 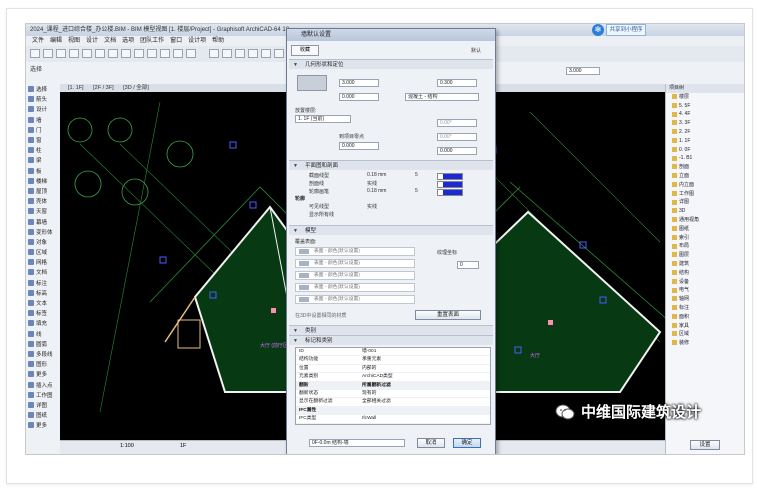 What do you see at coordinates (583, 71) in the screenshot?
I see `info-height-field: 3.000` at bounding box center [583, 71].